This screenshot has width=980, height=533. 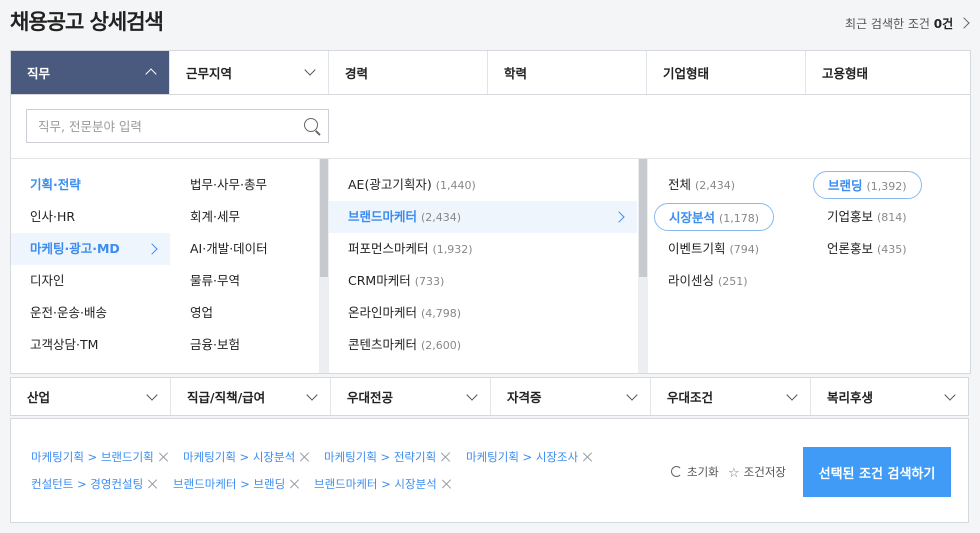 What do you see at coordinates (245, 249) in the screenshot?
I see `list-item: AI·개발·데이터` at bounding box center [245, 249].